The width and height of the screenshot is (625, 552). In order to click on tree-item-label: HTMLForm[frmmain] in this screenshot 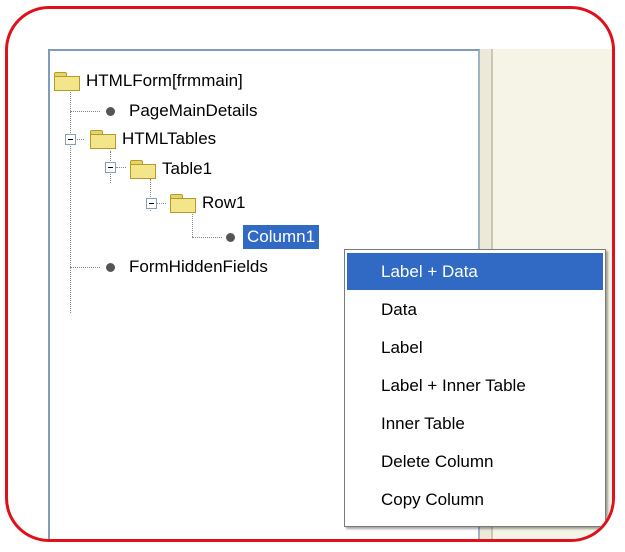, I will do `click(164, 80)`.